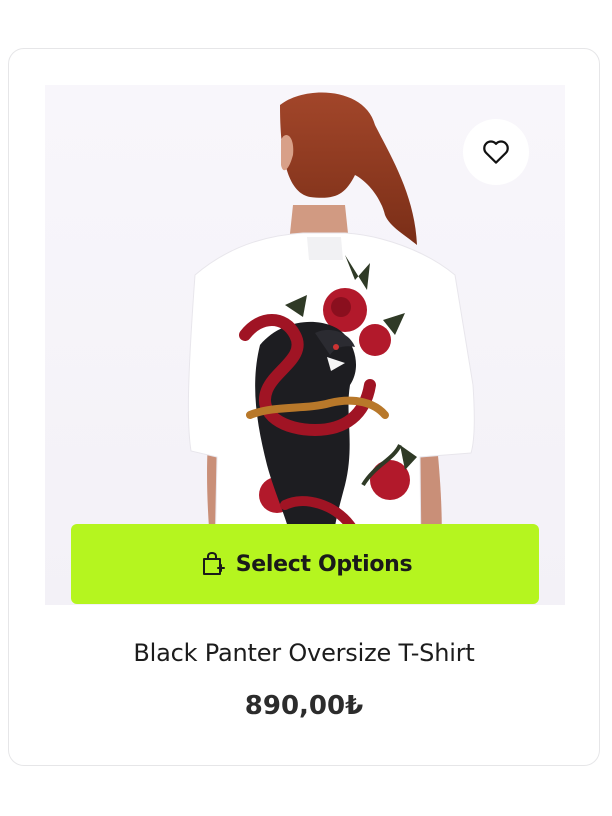  I want to click on shopping-bag-plus-icon, so click(213, 563).